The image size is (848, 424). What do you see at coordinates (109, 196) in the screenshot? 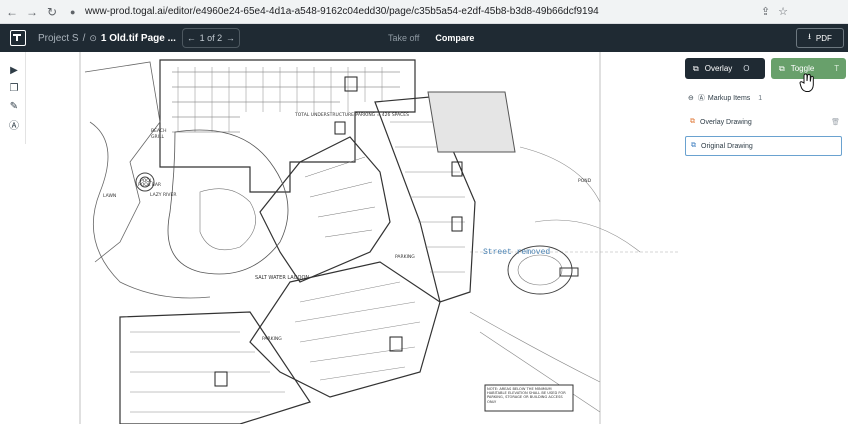
I see `lawn-label: LAWN` at bounding box center [109, 196].